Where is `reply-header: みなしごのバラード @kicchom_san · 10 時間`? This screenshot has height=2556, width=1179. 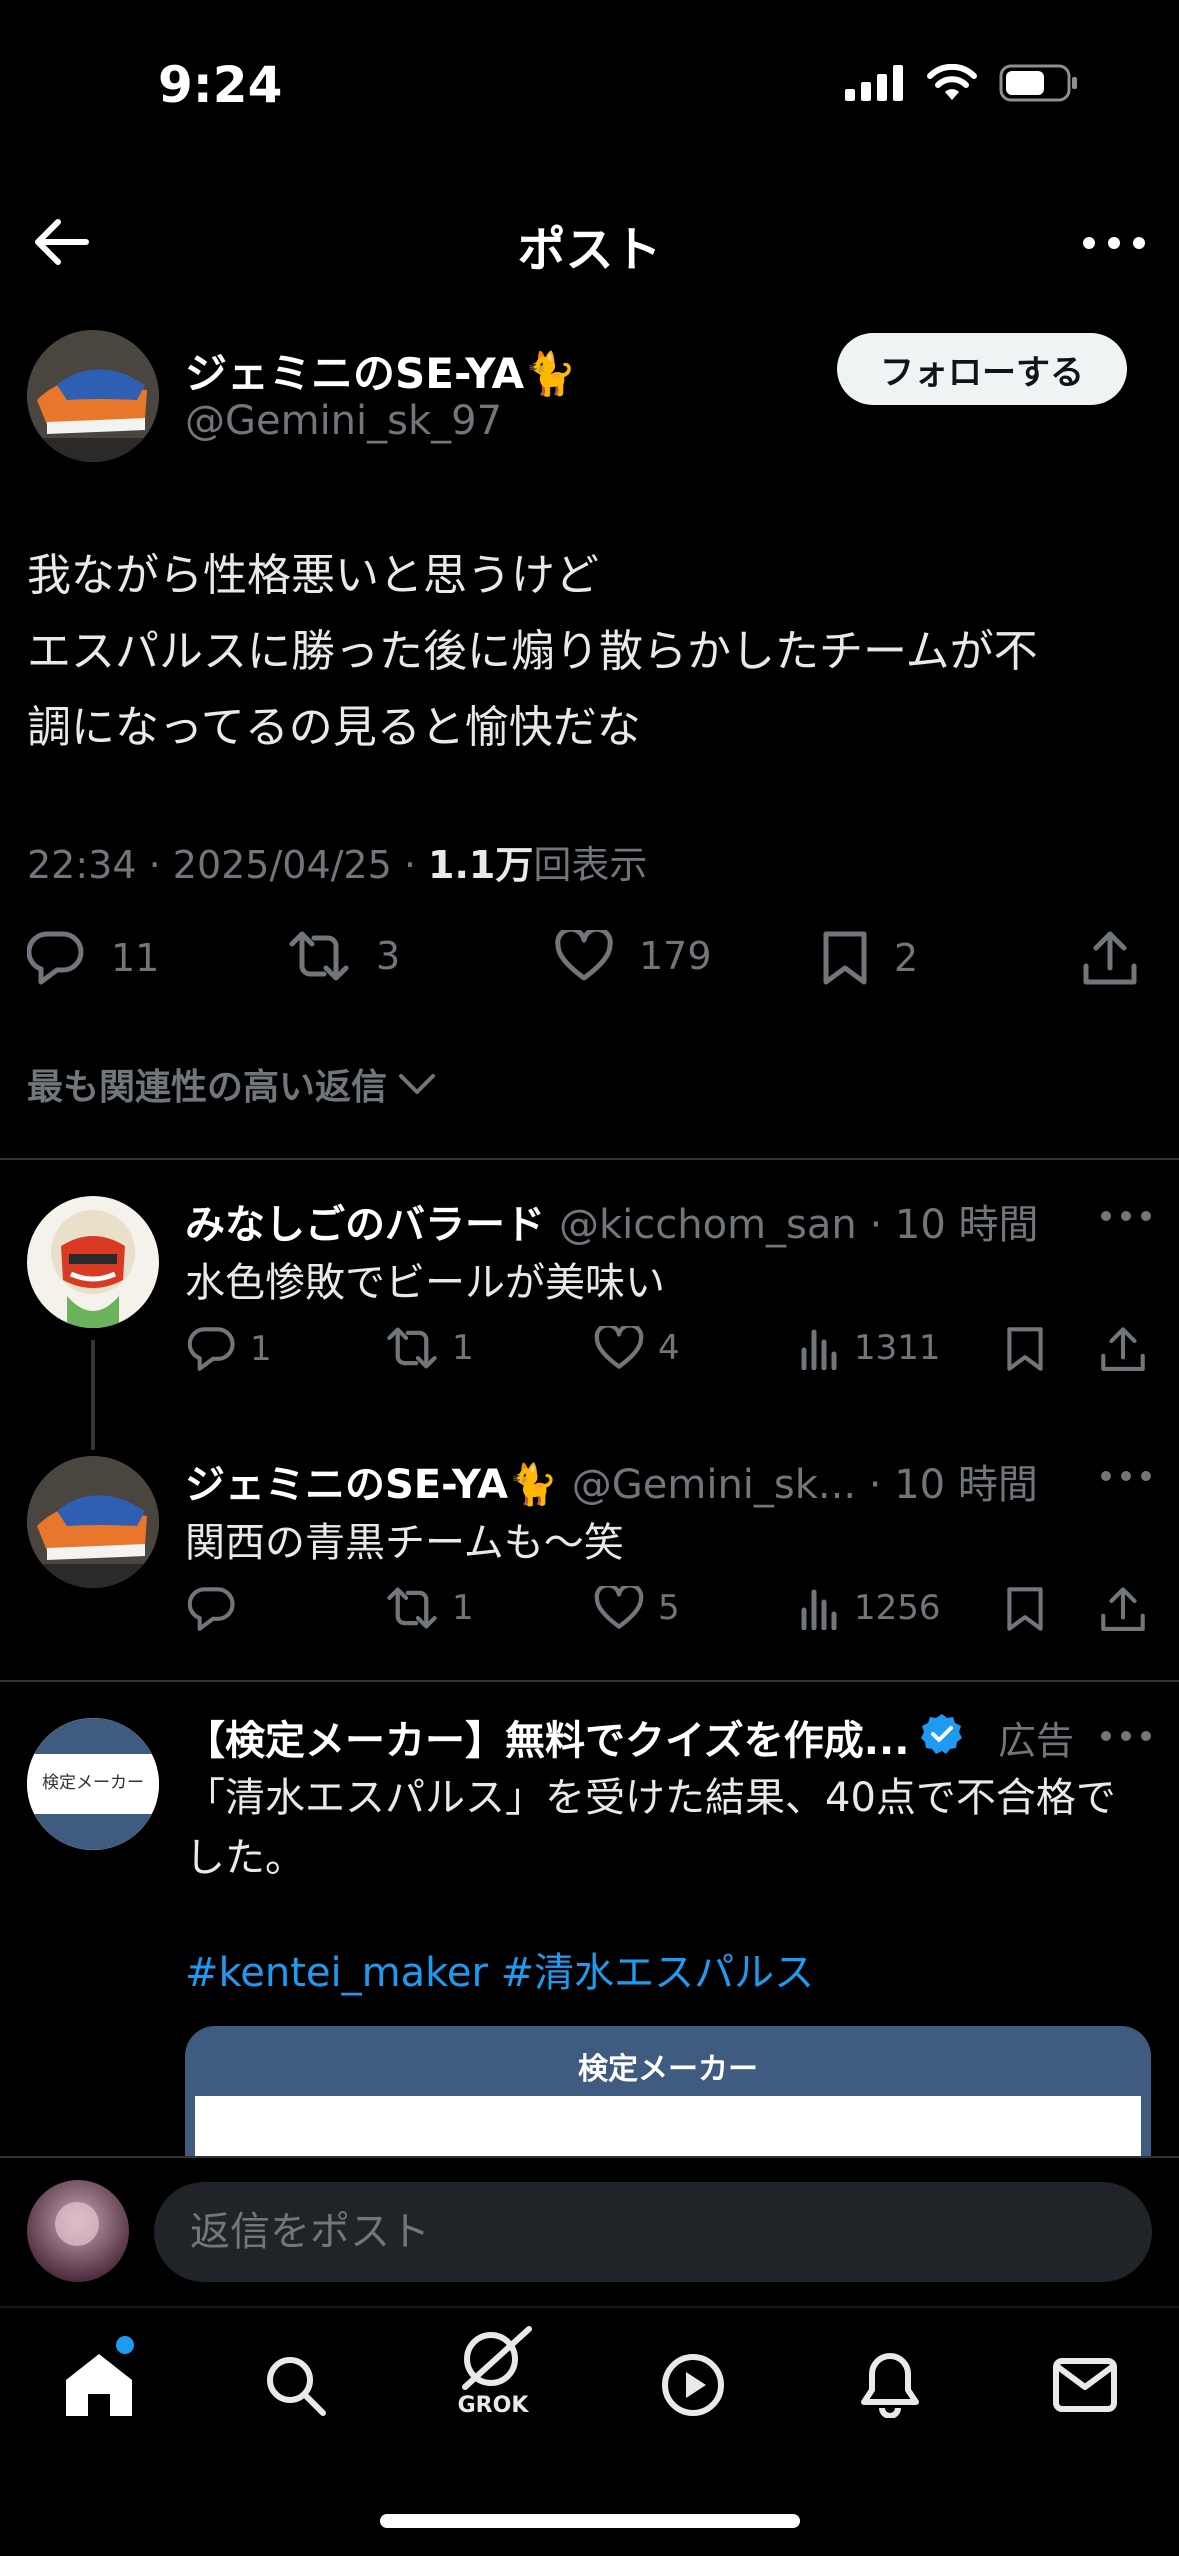 reply-header: みなしごのバラード @kicchom_san · 10 時間 is located at coordinates (612, 1221).